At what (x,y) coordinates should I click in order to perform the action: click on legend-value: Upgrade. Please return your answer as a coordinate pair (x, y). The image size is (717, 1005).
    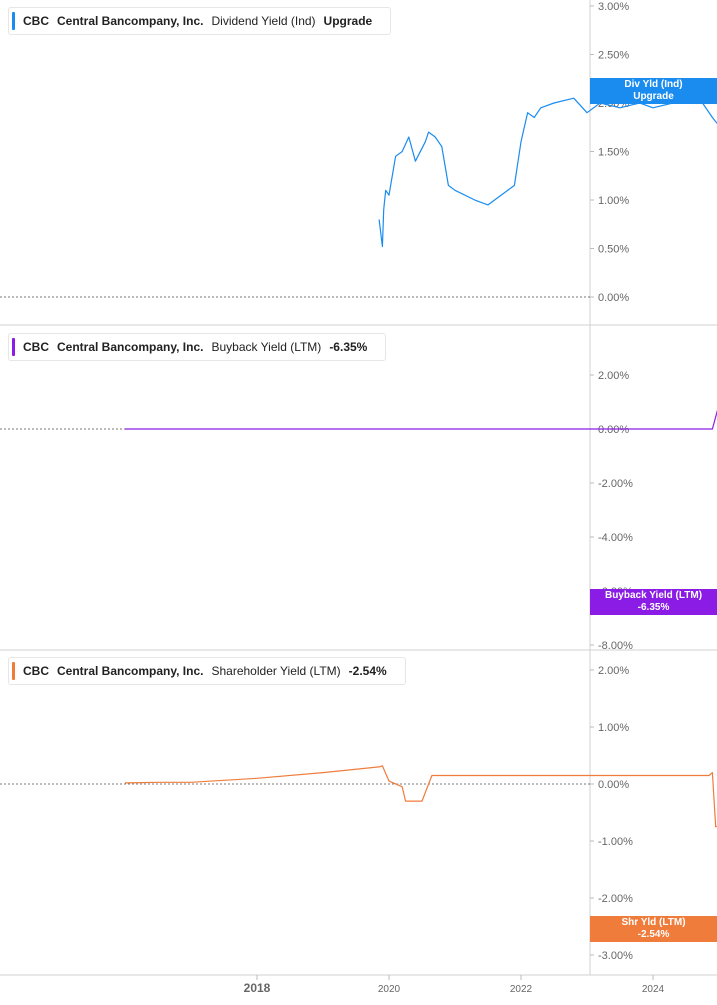
    Looking at the image, I should click on (348, 21).